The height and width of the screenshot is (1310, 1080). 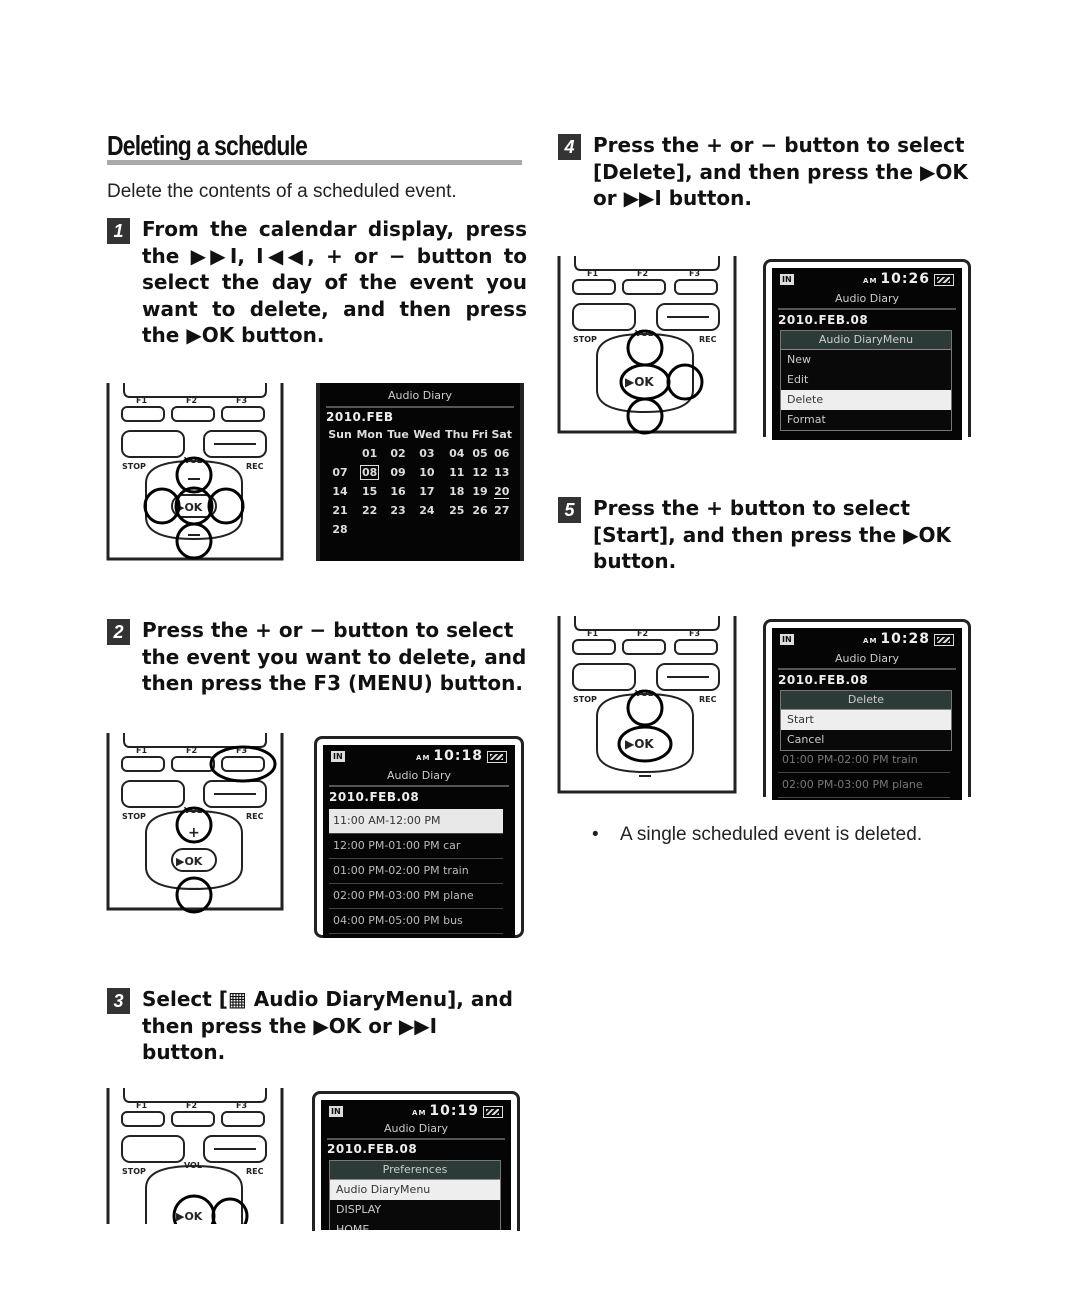 I want to click on clock: AM 10:28, so click(x=896, y=639).